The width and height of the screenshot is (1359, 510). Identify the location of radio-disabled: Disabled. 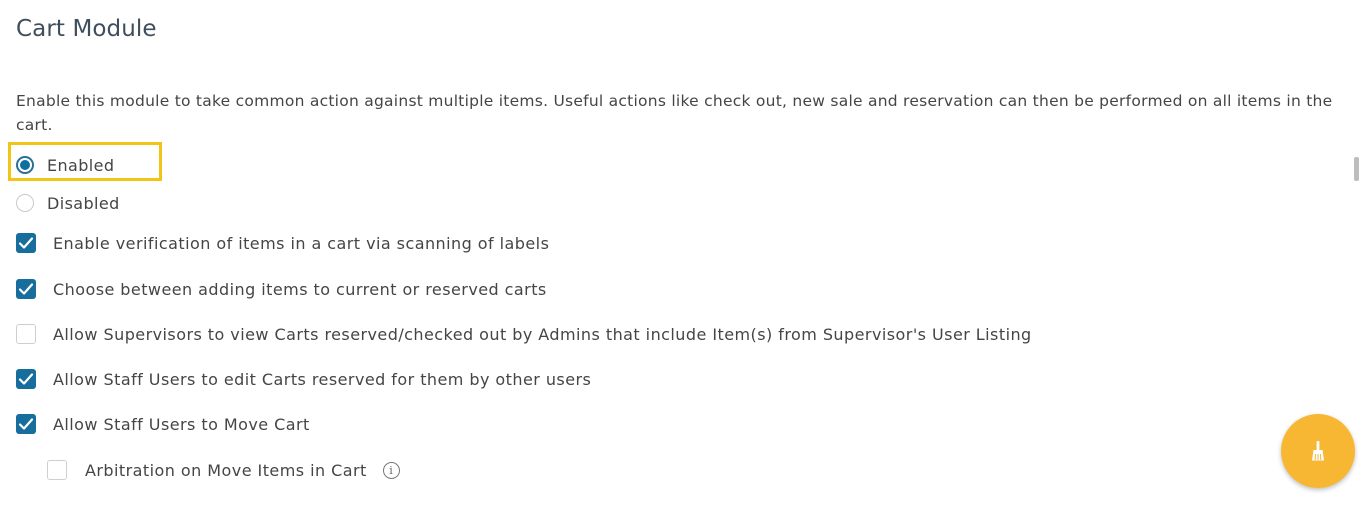
(68, 203).